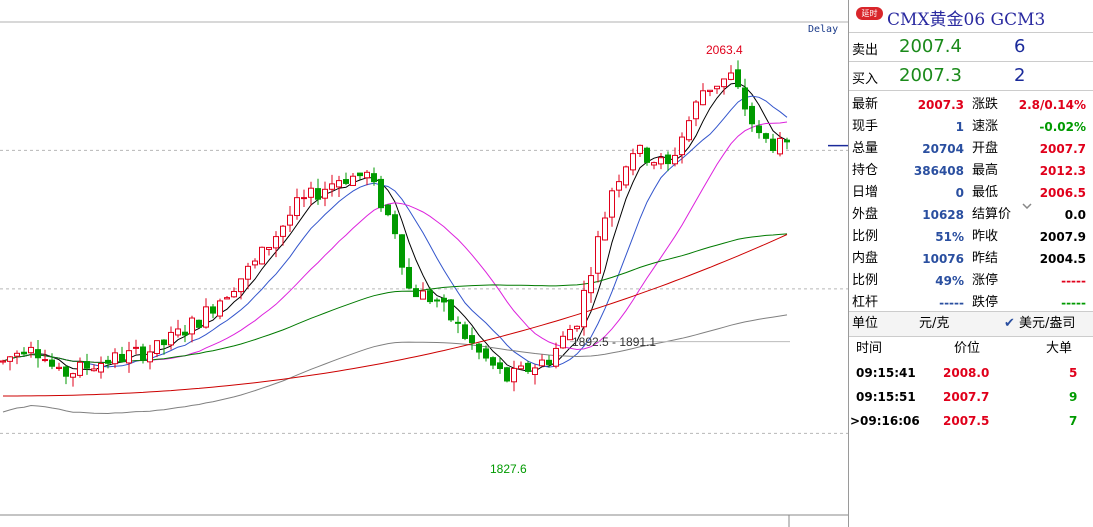 Image resolution: width=1093 pixels, height=527 pixels. Describe the element at coordinates (908, 215) in the screenshot. I see `stat-row: 外盘 10628` at that location.